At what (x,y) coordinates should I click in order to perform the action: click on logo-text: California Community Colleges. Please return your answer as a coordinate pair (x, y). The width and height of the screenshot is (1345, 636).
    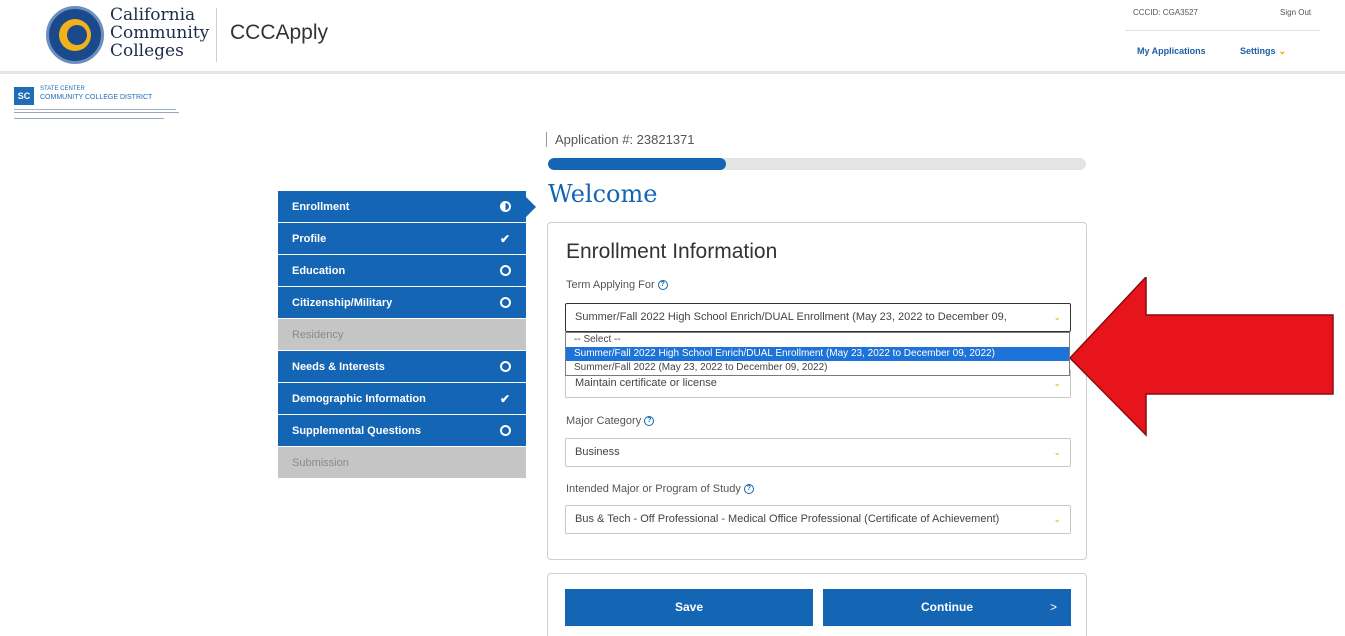
    Looking at the image, I should click on (160, 33).